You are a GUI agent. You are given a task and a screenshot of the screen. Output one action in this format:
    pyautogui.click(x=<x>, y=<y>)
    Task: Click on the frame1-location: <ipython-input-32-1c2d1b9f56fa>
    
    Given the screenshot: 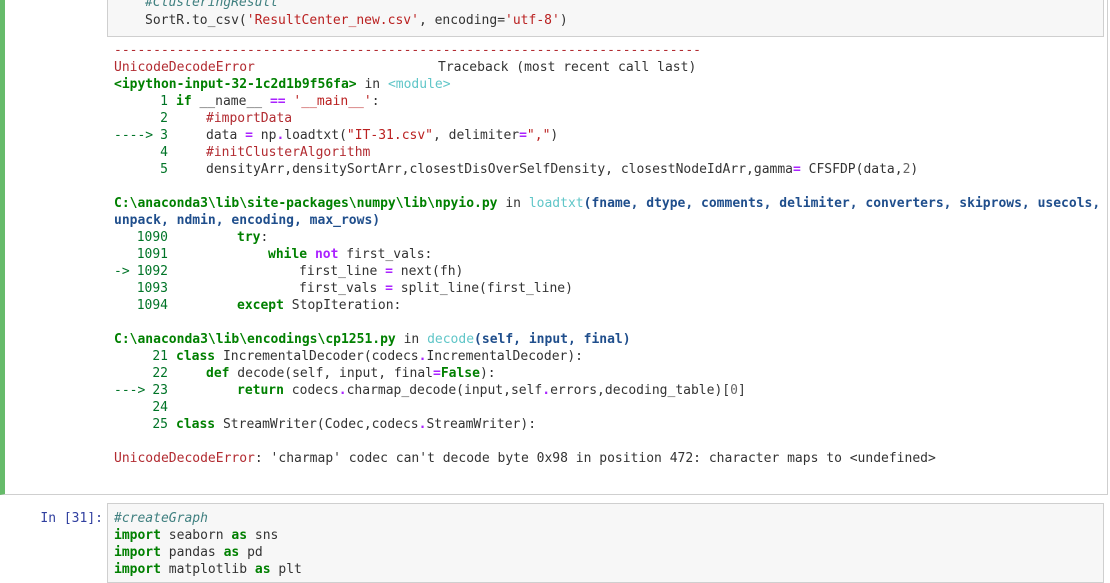 What is the action you would take?
    pyautogui.click(x=235, y=84)
    